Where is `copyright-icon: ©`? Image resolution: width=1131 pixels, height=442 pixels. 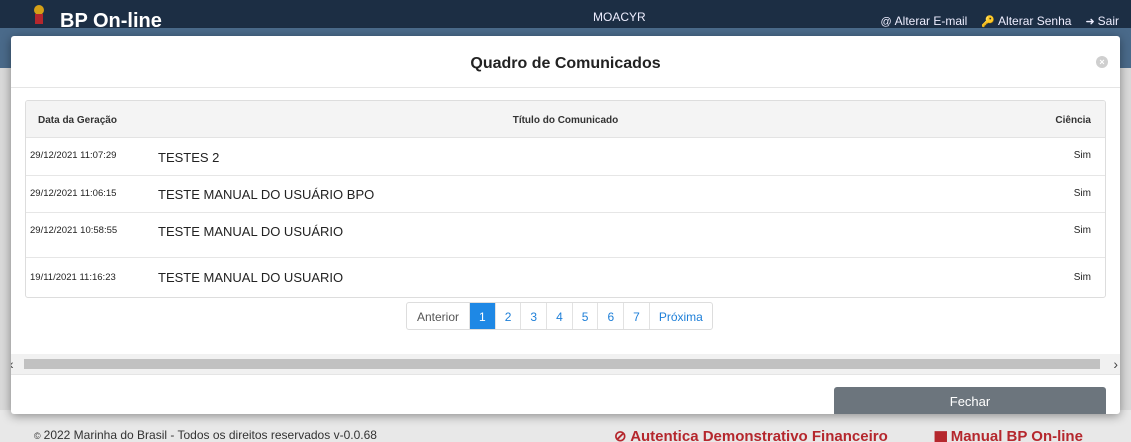
copyright-icon: © is located at coordinates (37, 436).